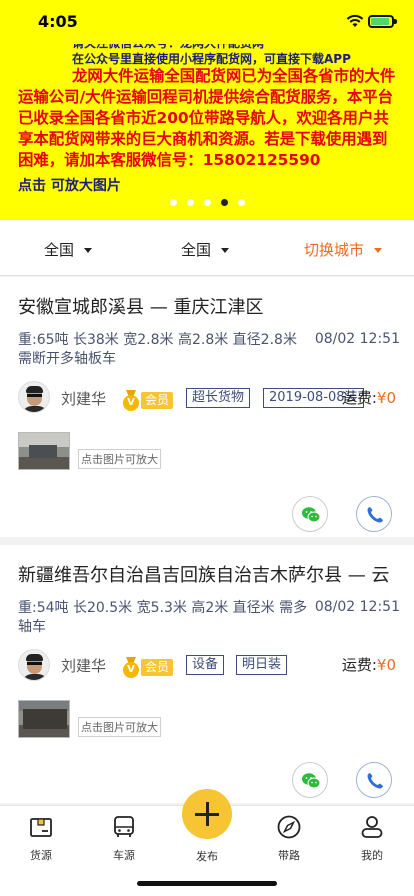  I want to click on carousel-dot-active, so click(224, 202).